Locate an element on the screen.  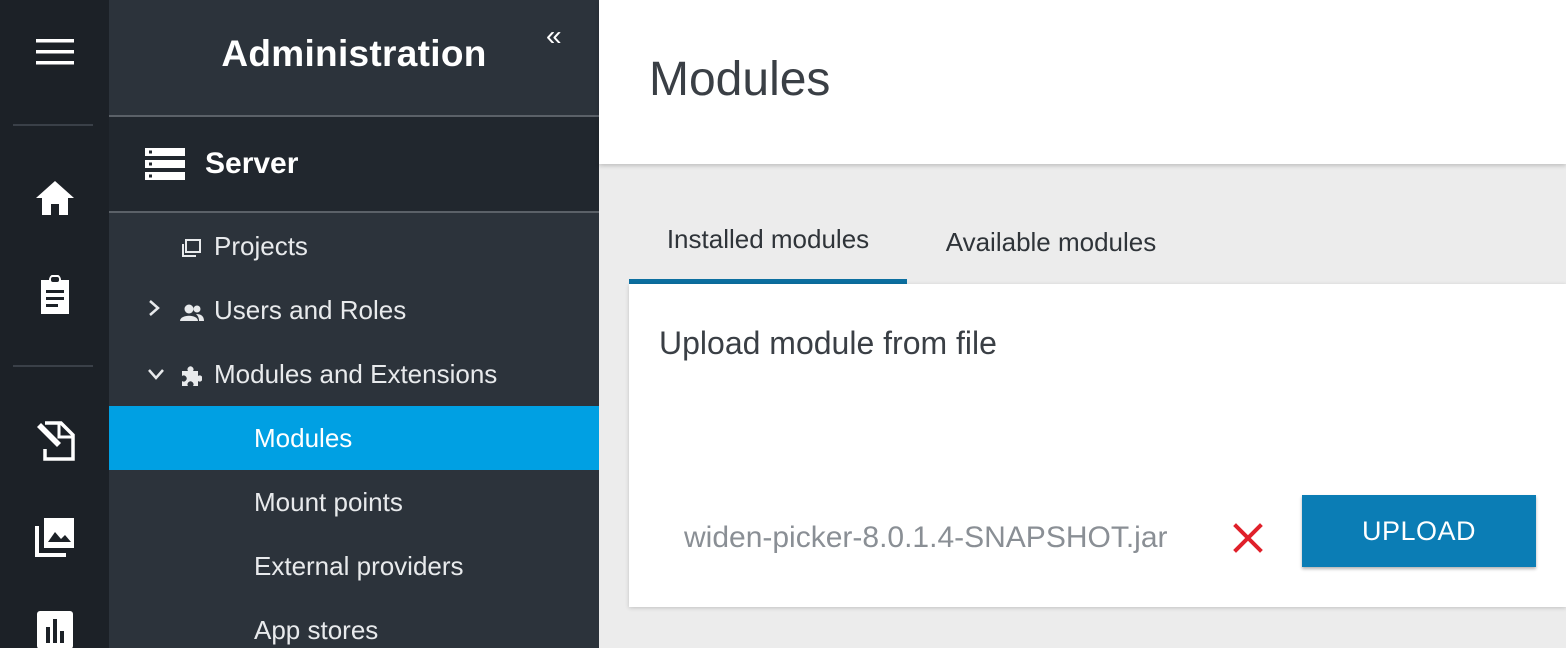
chevron-down-icon is located at coordinates (156, 374).